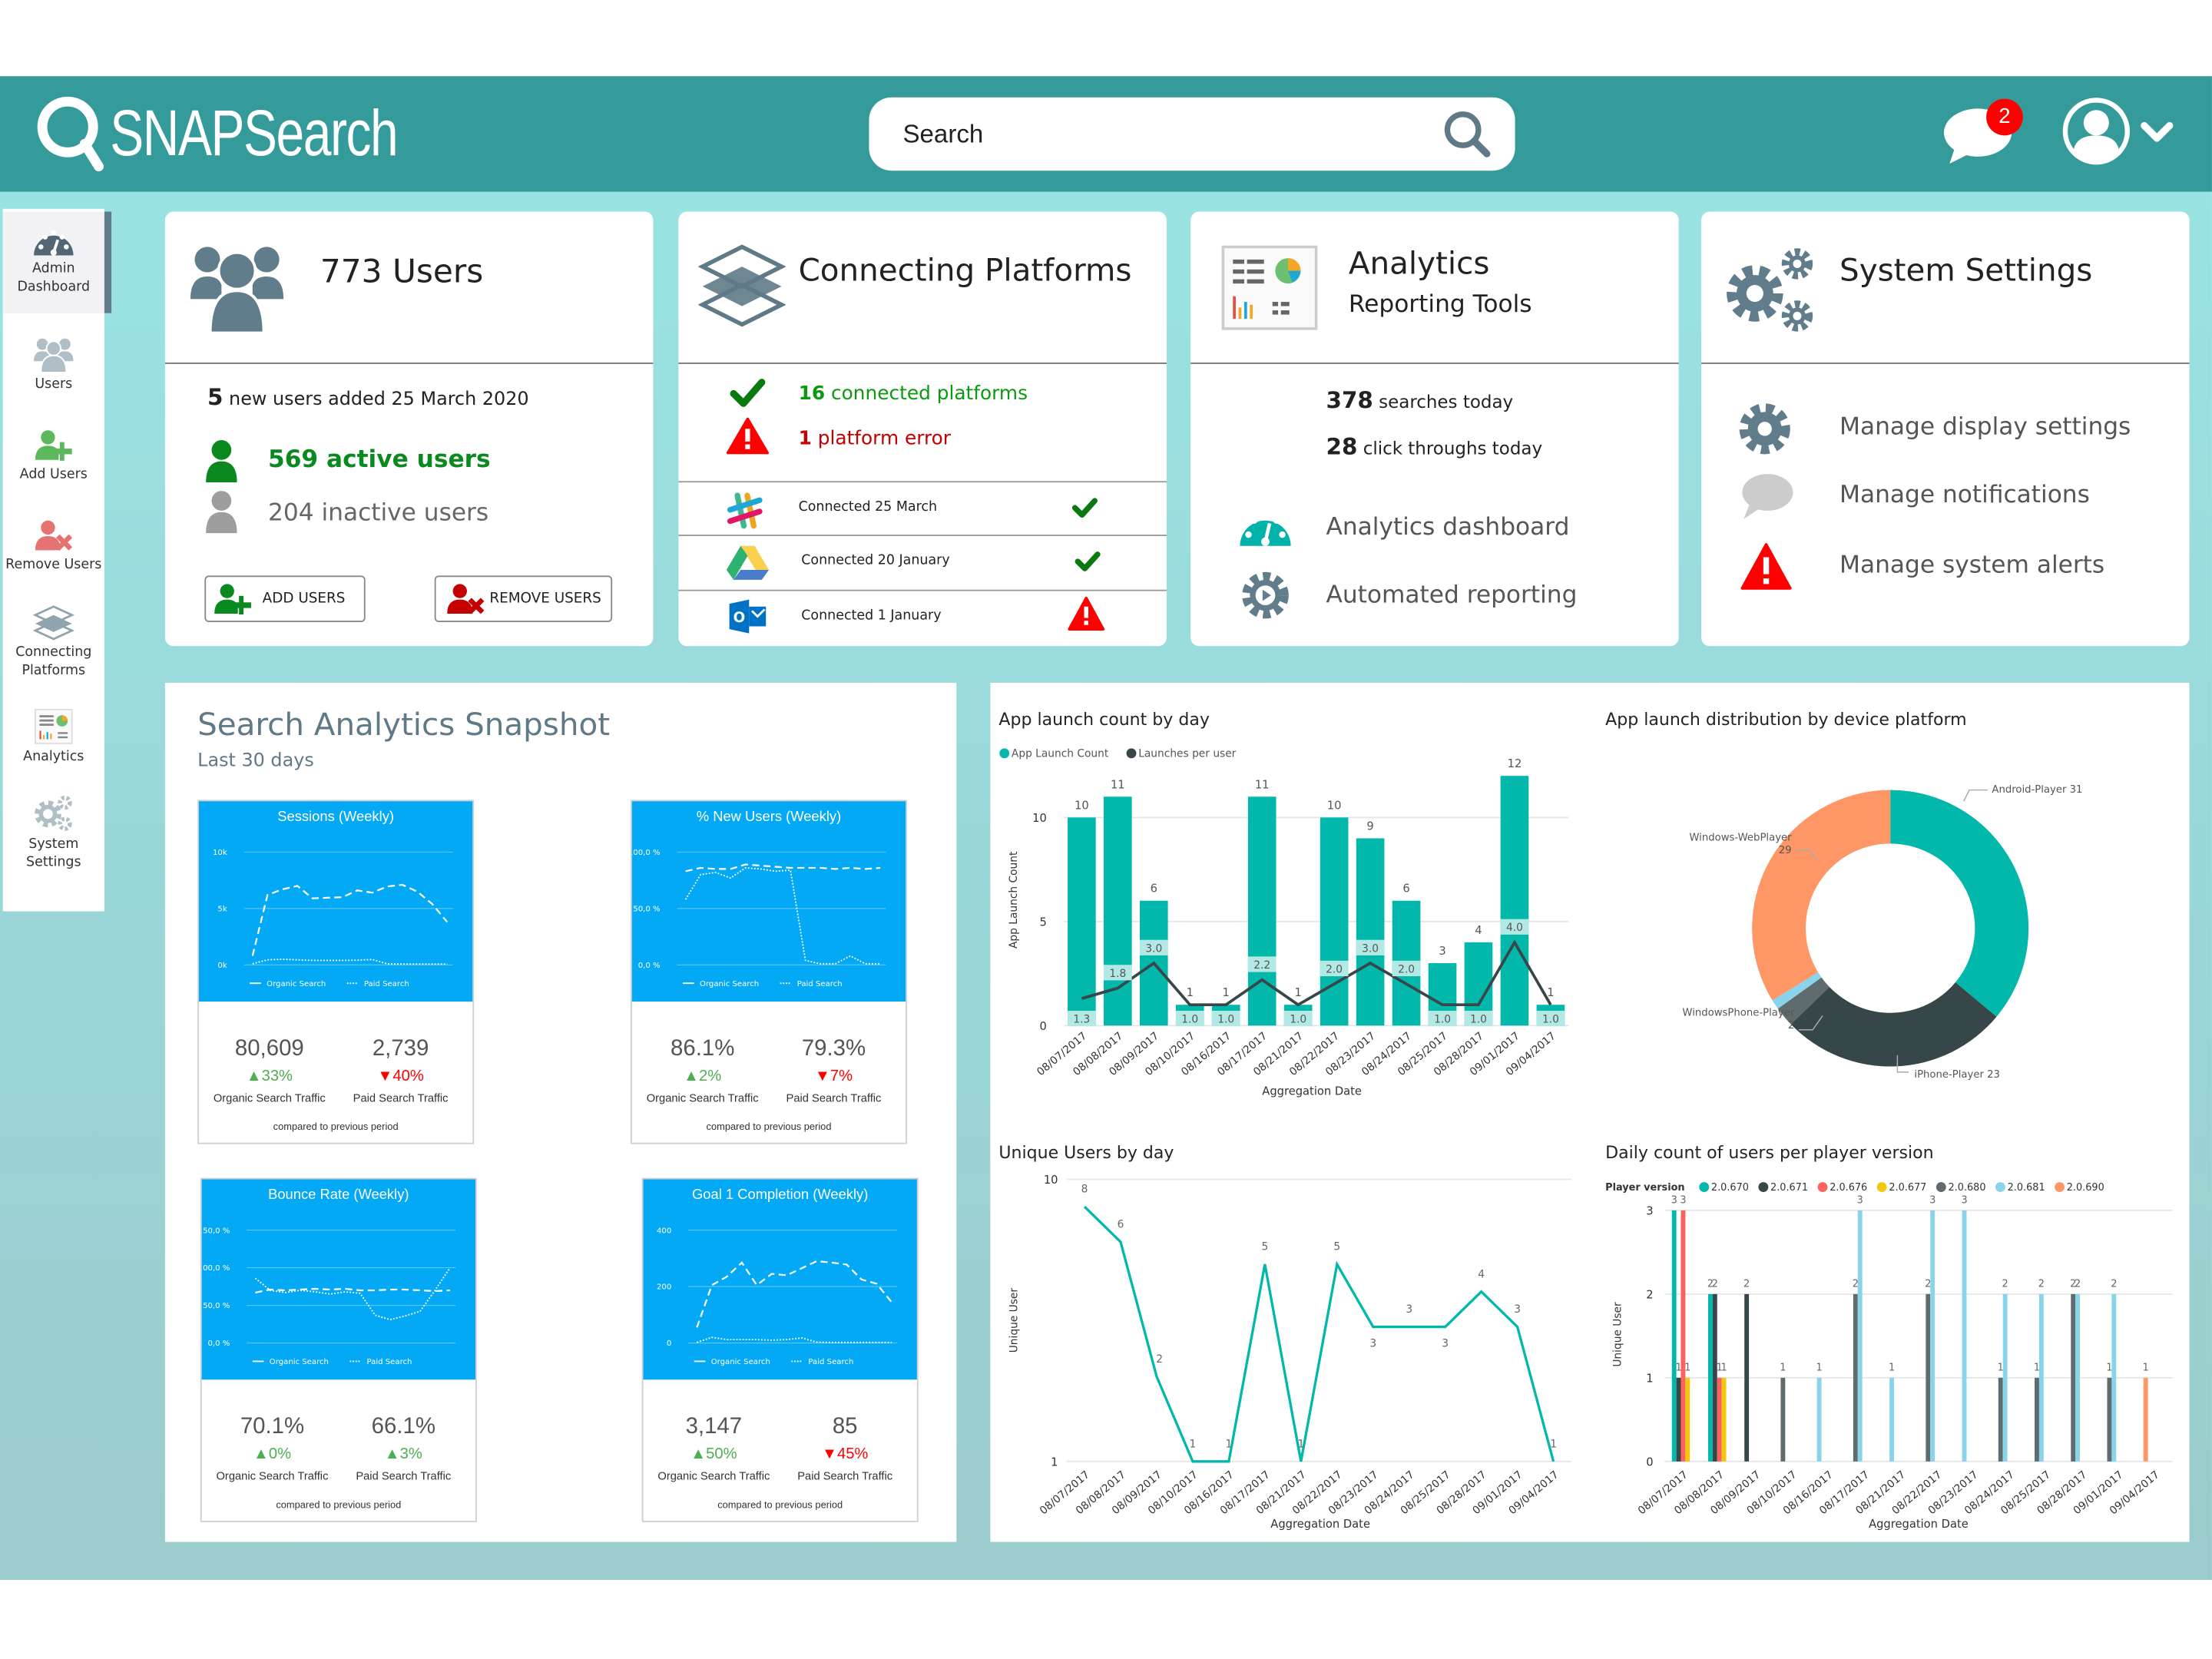 The width and height of the screenshot is (2212, 1659). I want to click on platform-row: Connected 25 March, so click(922, 509).